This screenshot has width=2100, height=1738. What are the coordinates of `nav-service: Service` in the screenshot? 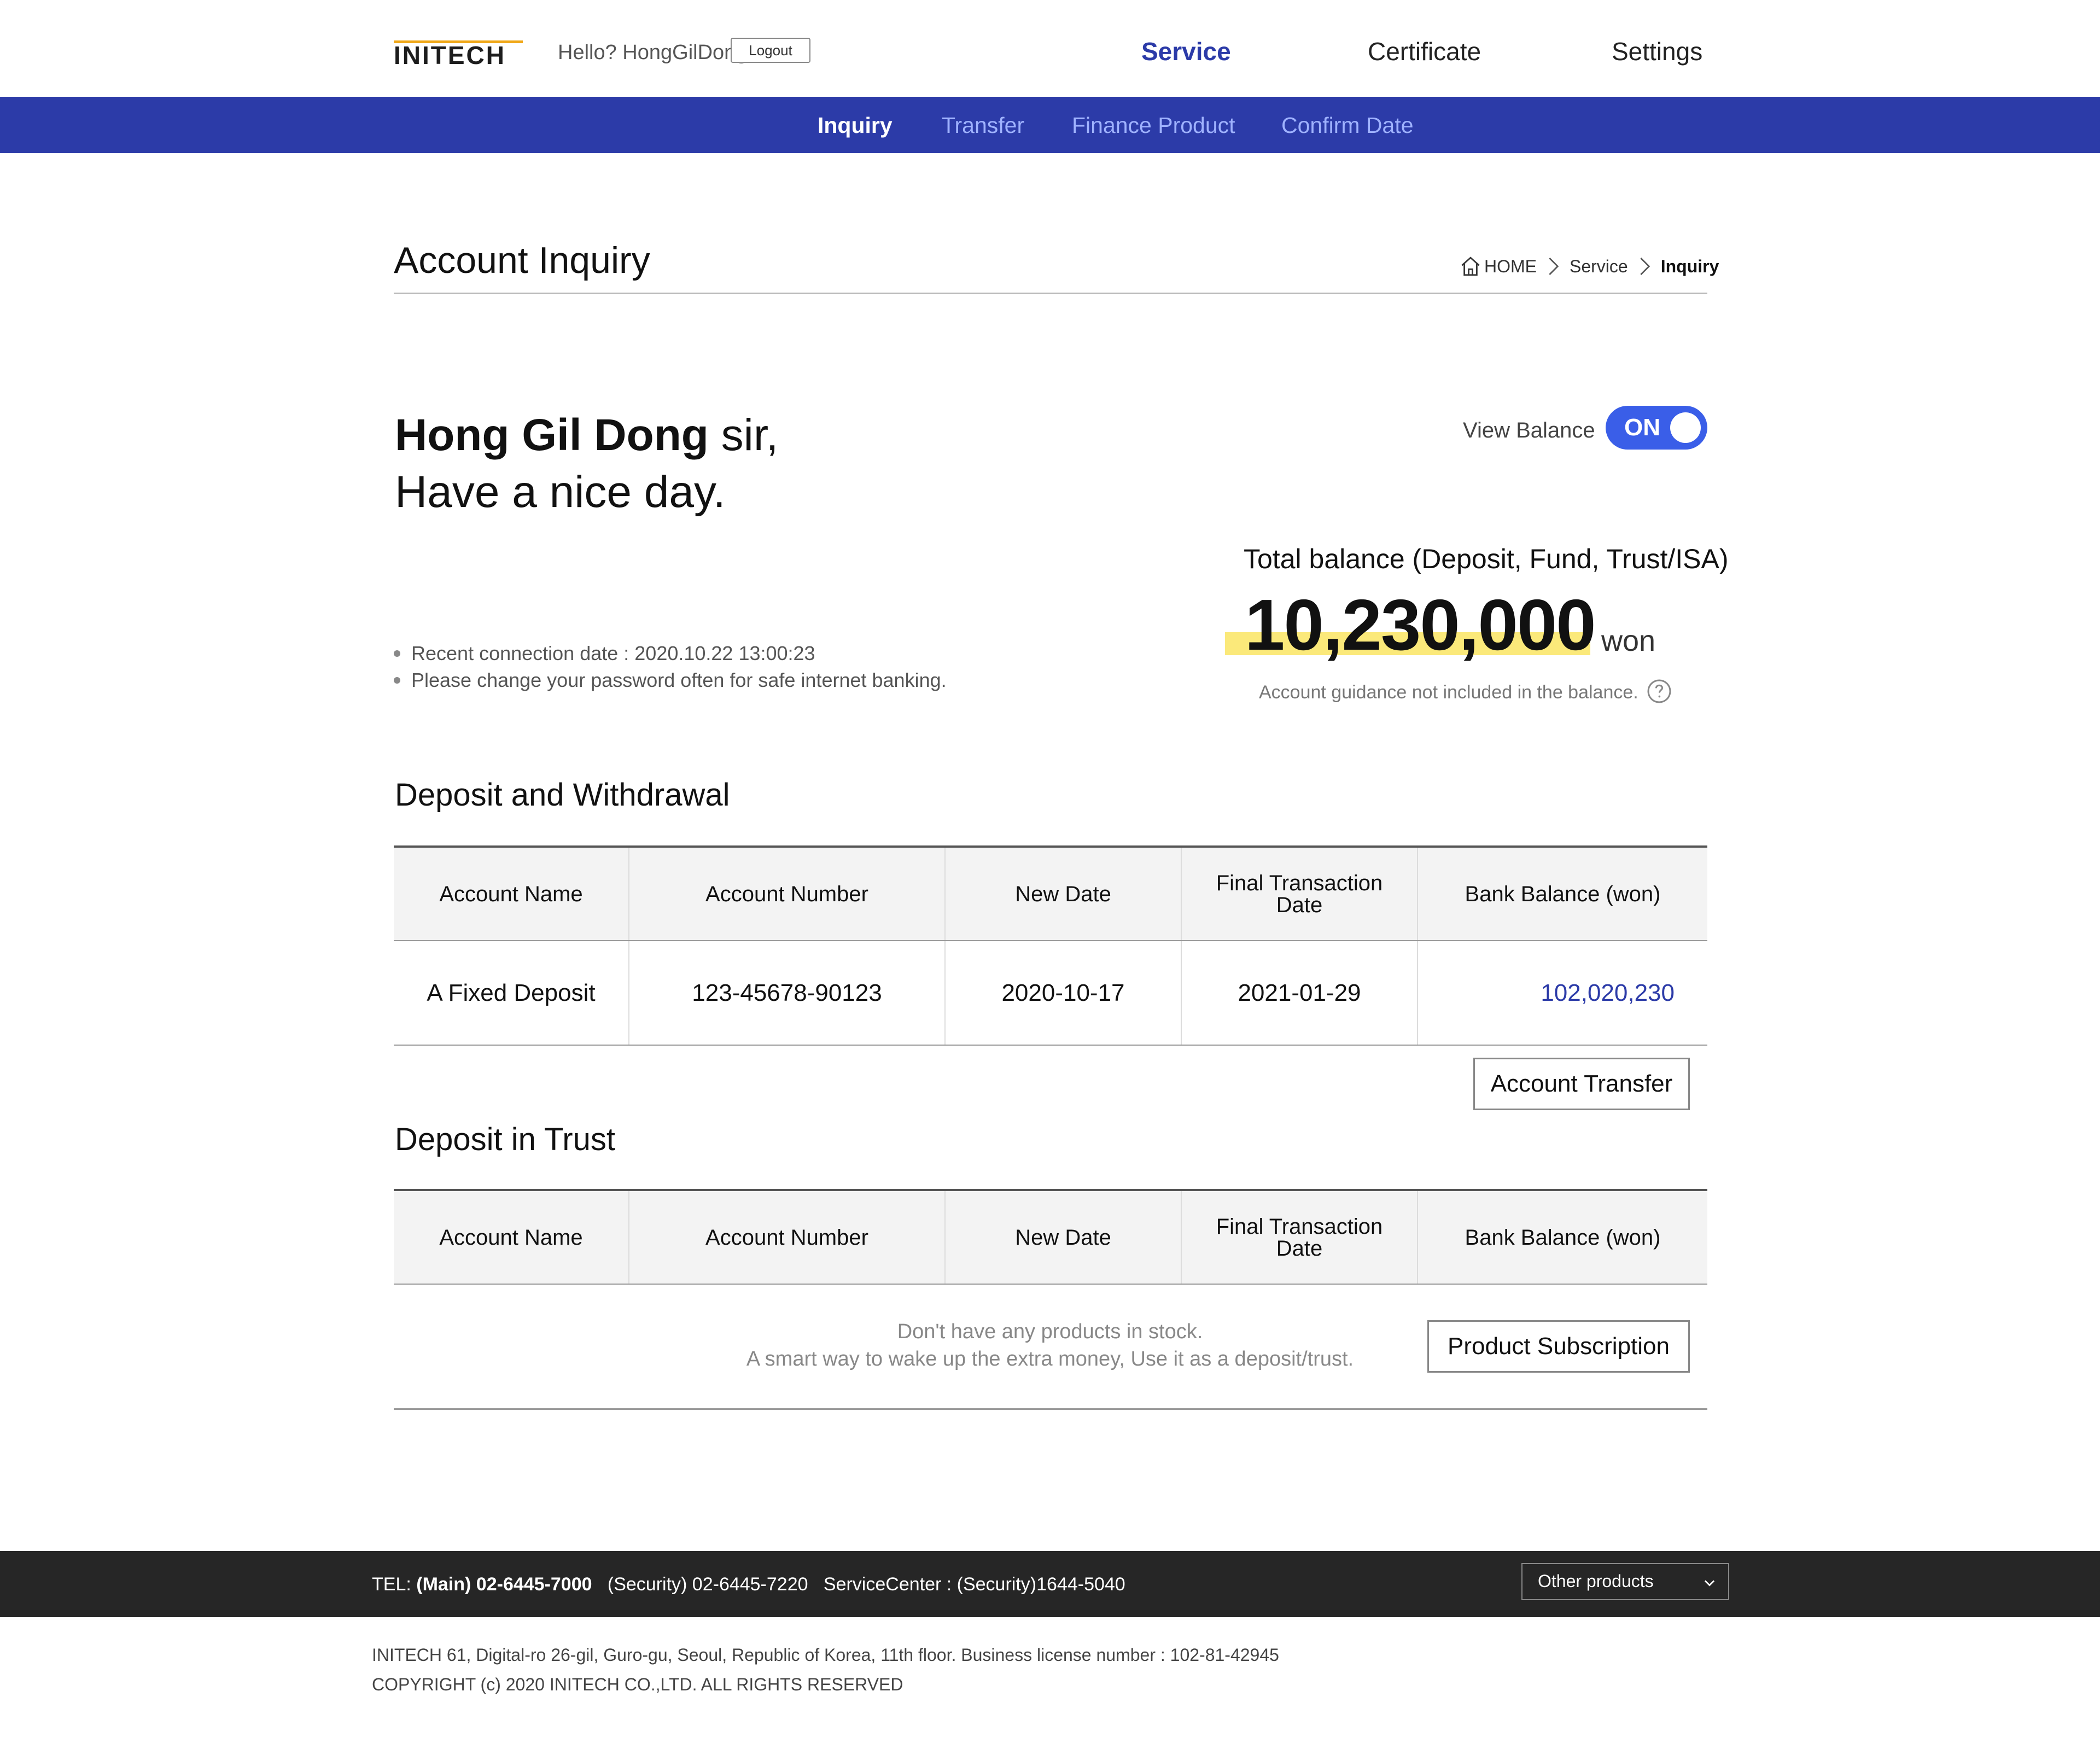 It's located at (1186, 51).